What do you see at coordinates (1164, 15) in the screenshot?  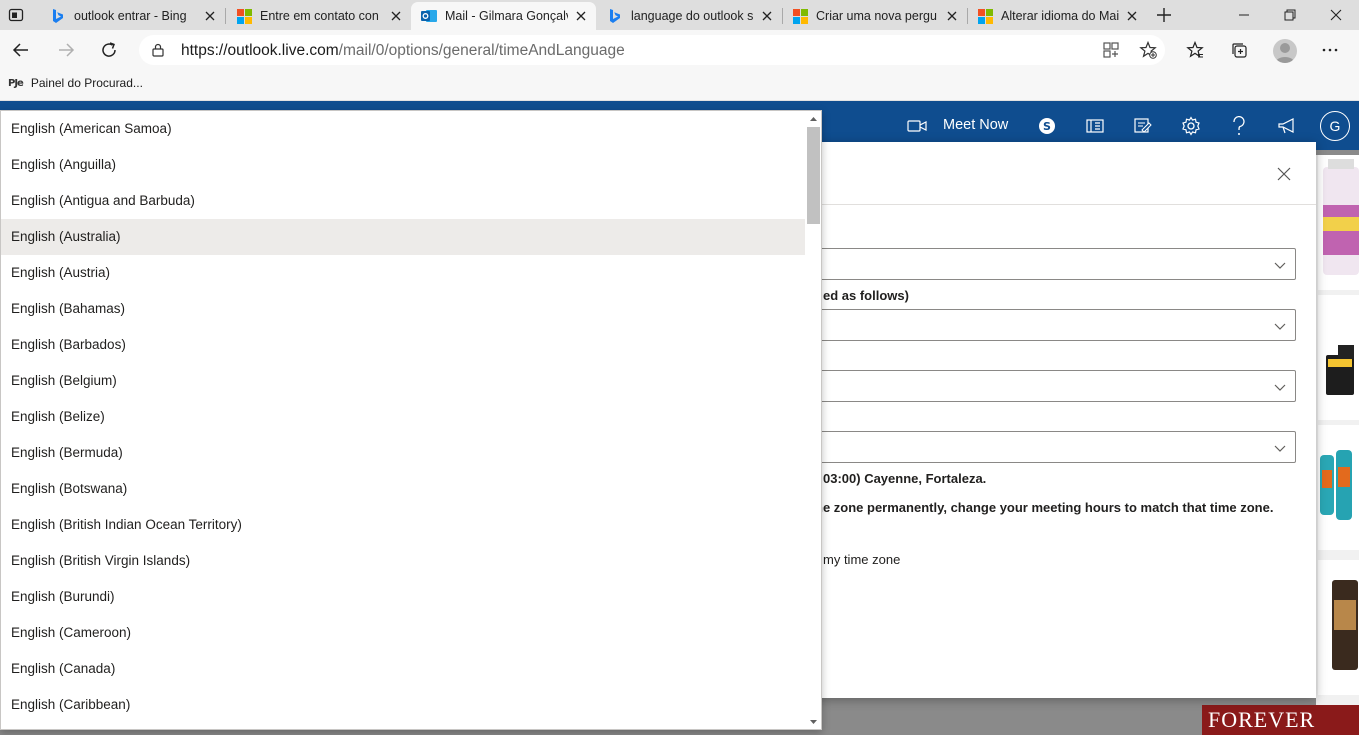 I see `new-tab-icon` at bounding box center [1164, 15].